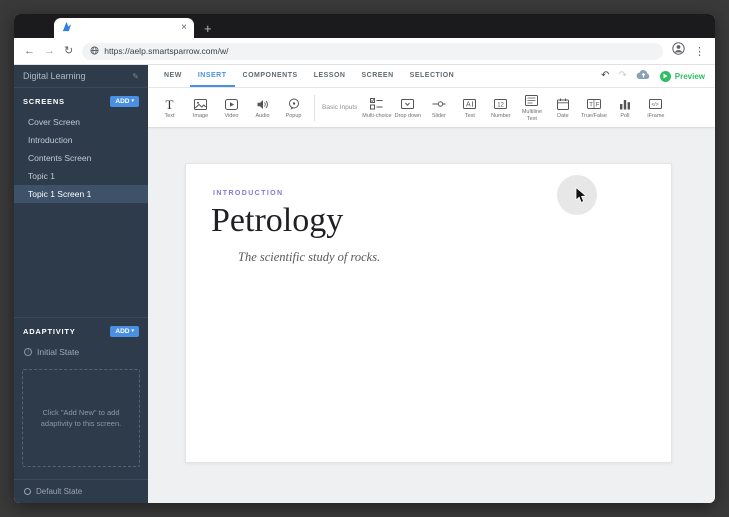 This screenshot has height=517, width=729. What do you see at coordinates (408, 115) in the screenshot?
I see `tool-label: Drop down` at bounding box center [408, 115].